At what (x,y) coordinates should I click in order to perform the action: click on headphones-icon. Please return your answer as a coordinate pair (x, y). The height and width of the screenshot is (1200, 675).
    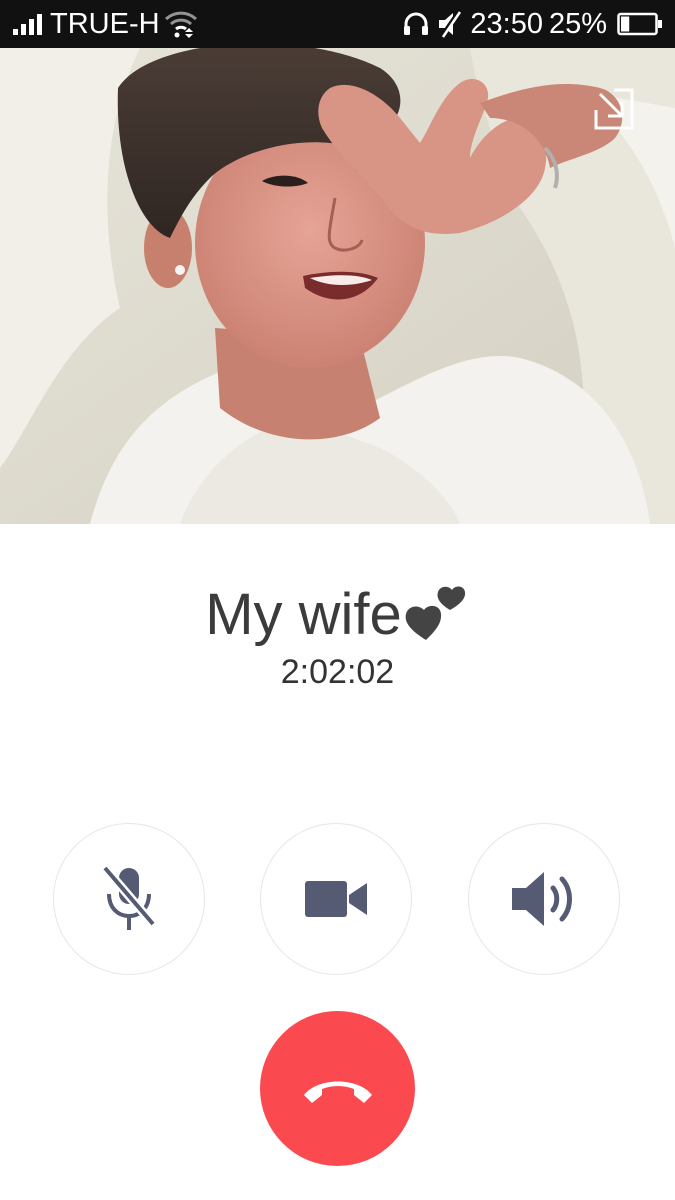
    Looking at the image, I should click on (416, 24).